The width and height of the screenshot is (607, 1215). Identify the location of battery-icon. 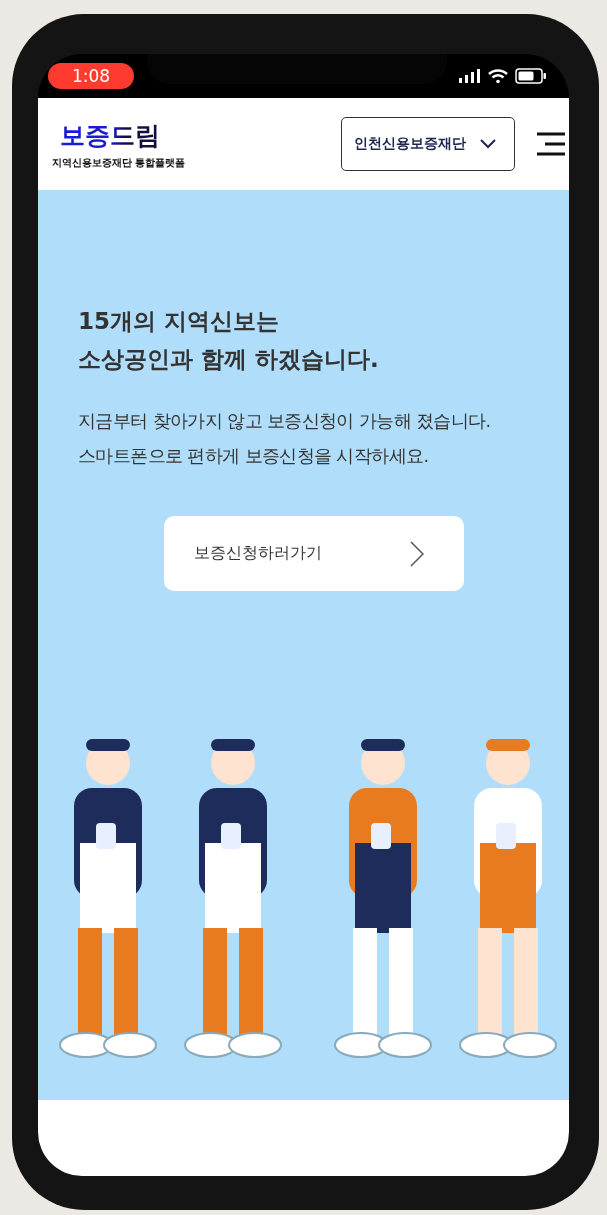
(531, 76).